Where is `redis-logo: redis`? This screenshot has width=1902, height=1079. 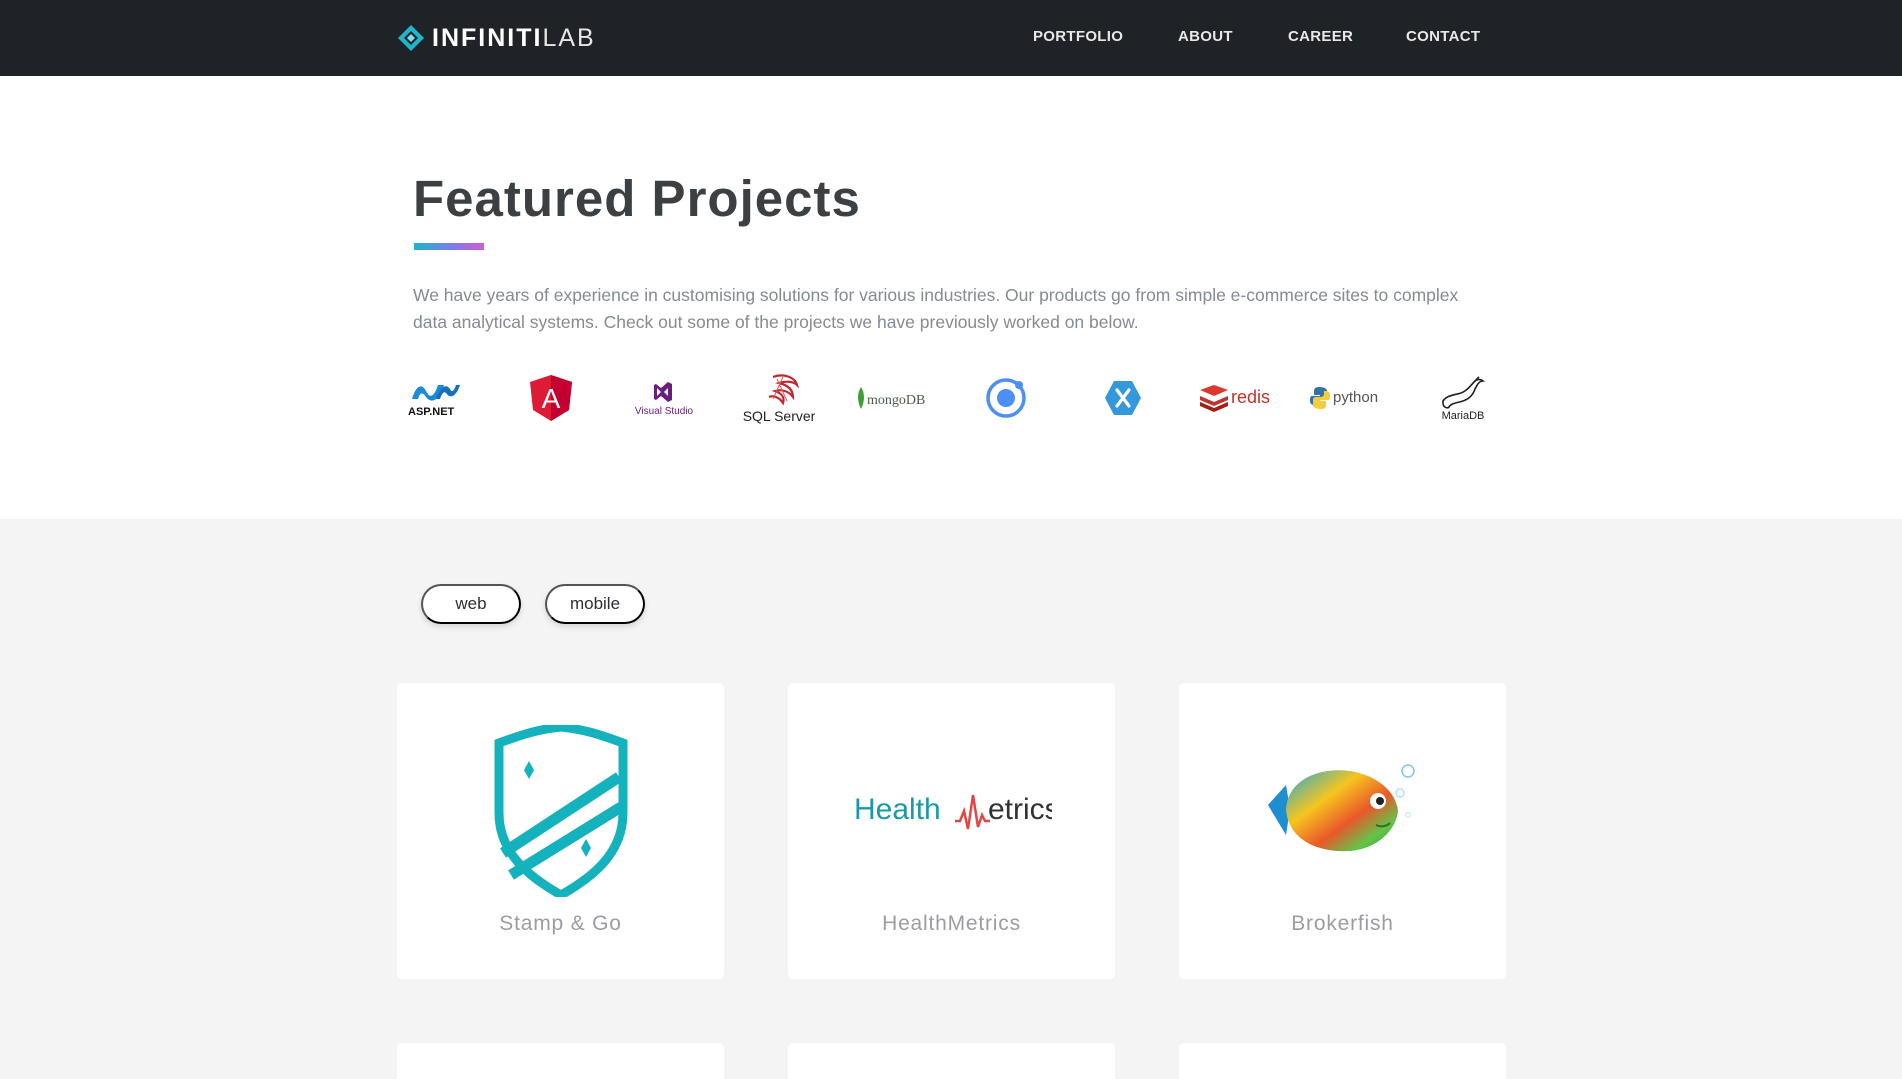
redis-logo: redis is located at coordinates (1238, 398).